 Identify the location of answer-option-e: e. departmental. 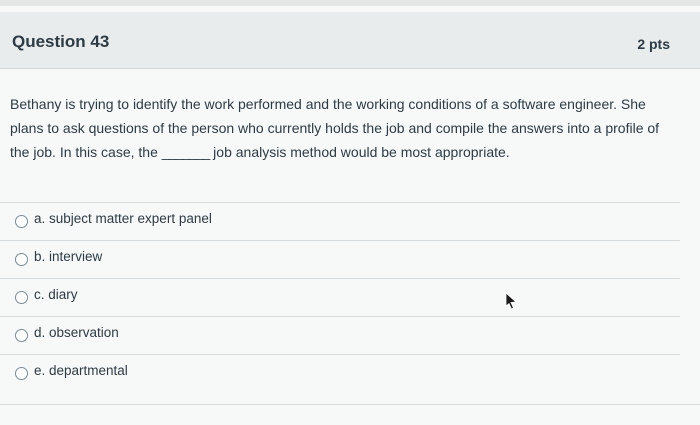
(340, 372).